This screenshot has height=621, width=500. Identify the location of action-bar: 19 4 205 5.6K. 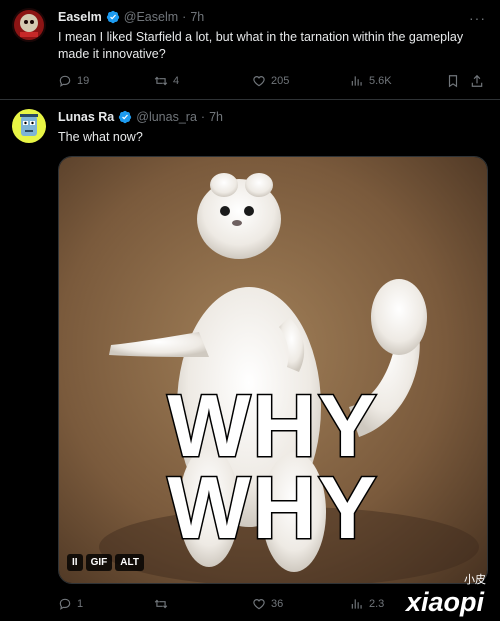
(274, 81).